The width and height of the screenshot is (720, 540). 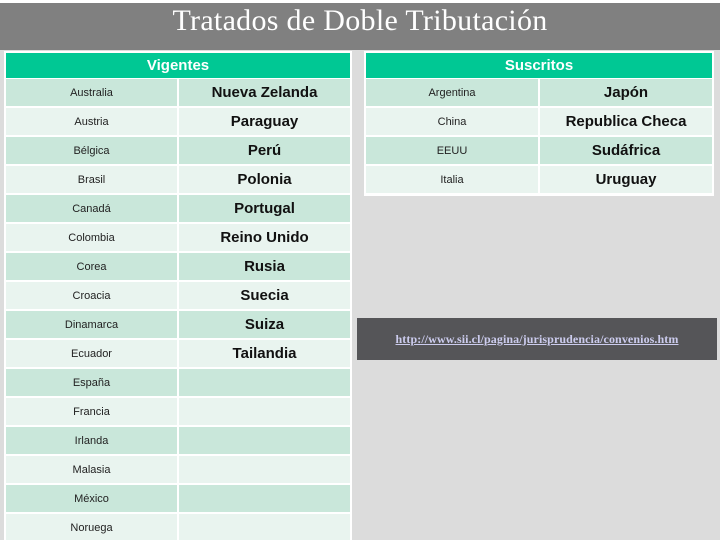 I want to click on table-row: Noruega, so click(x=178, y=526).